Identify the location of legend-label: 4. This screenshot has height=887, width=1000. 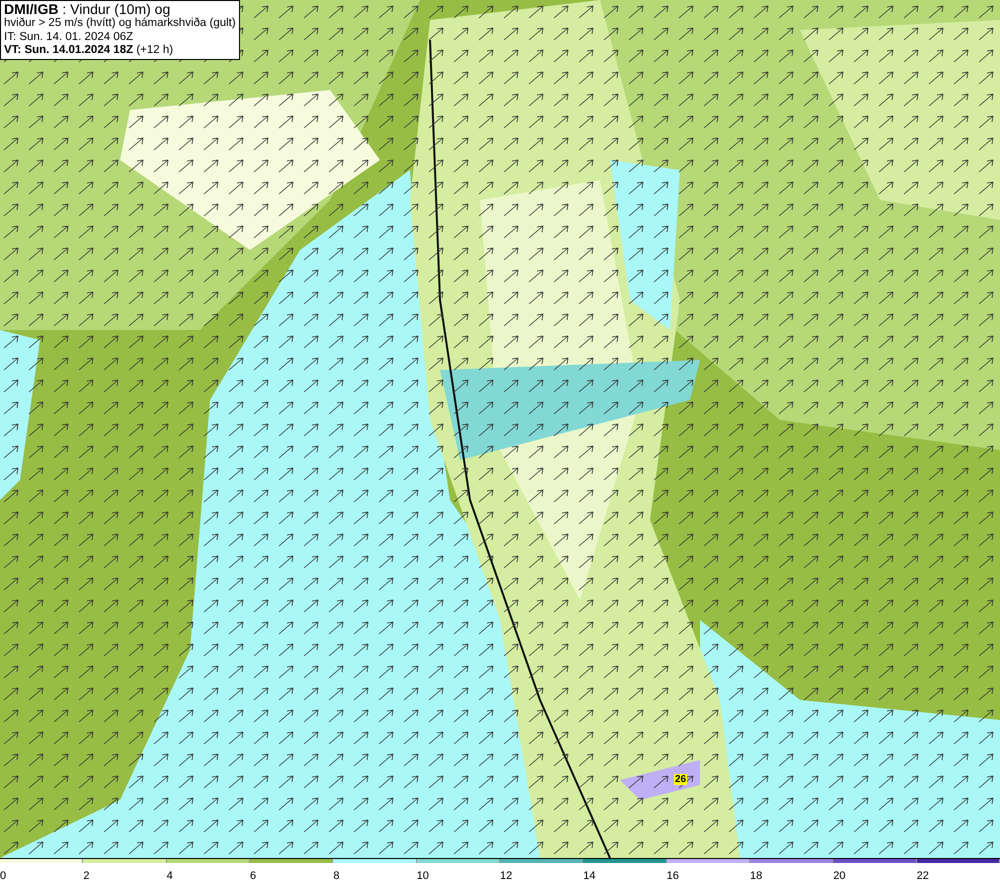
(169, 876).